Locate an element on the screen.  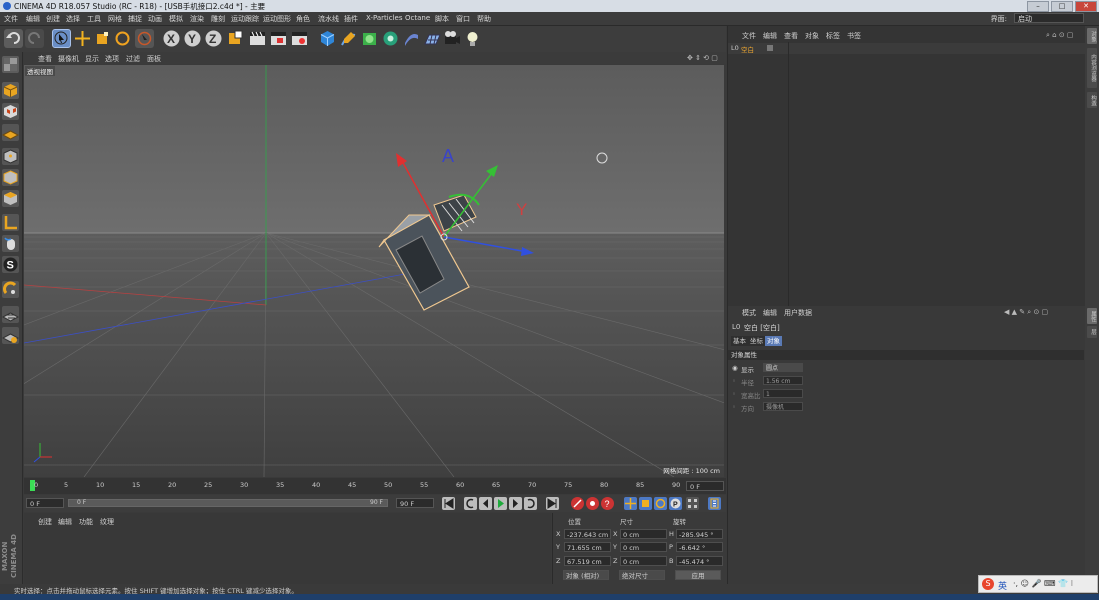
visibility-dots-icon is located at coordinates (770, 48).